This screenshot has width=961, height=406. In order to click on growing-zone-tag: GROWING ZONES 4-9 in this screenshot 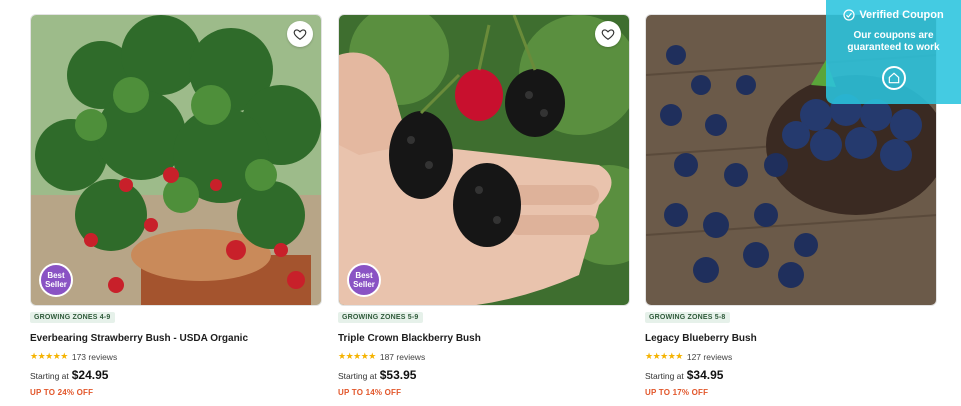, I will do `click(72, 317)`.